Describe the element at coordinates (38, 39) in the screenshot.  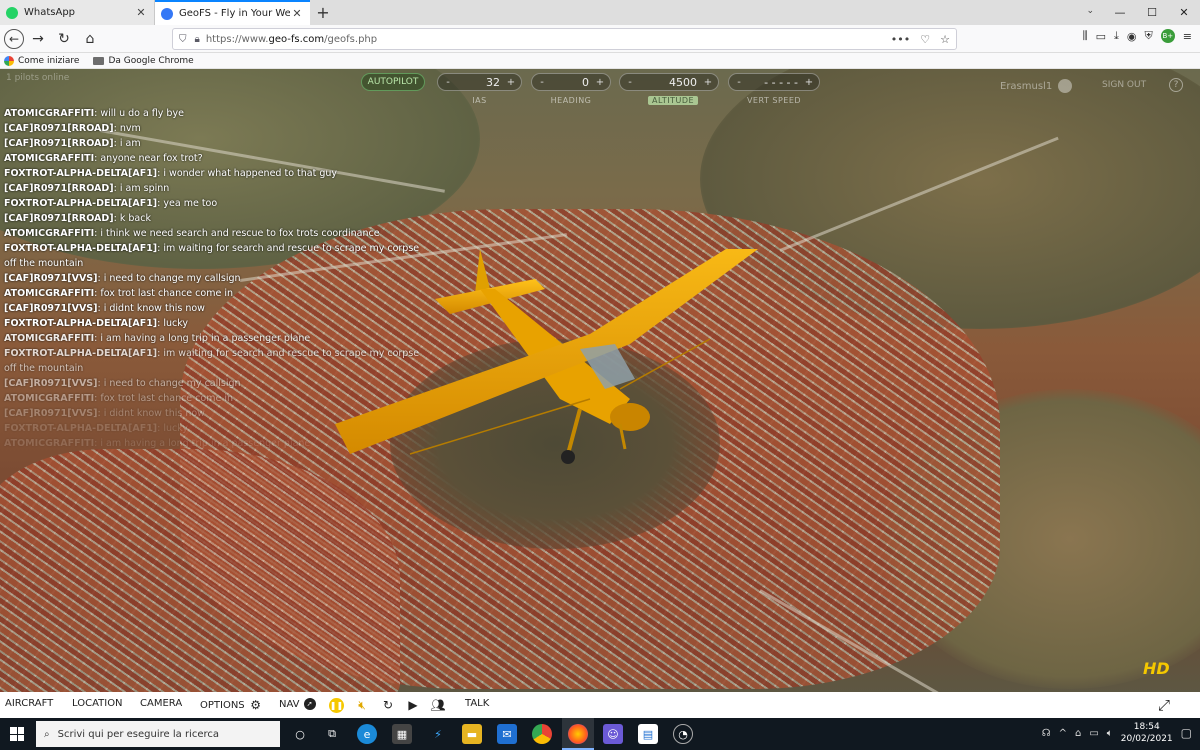
I see `forward-button: →` at that location.